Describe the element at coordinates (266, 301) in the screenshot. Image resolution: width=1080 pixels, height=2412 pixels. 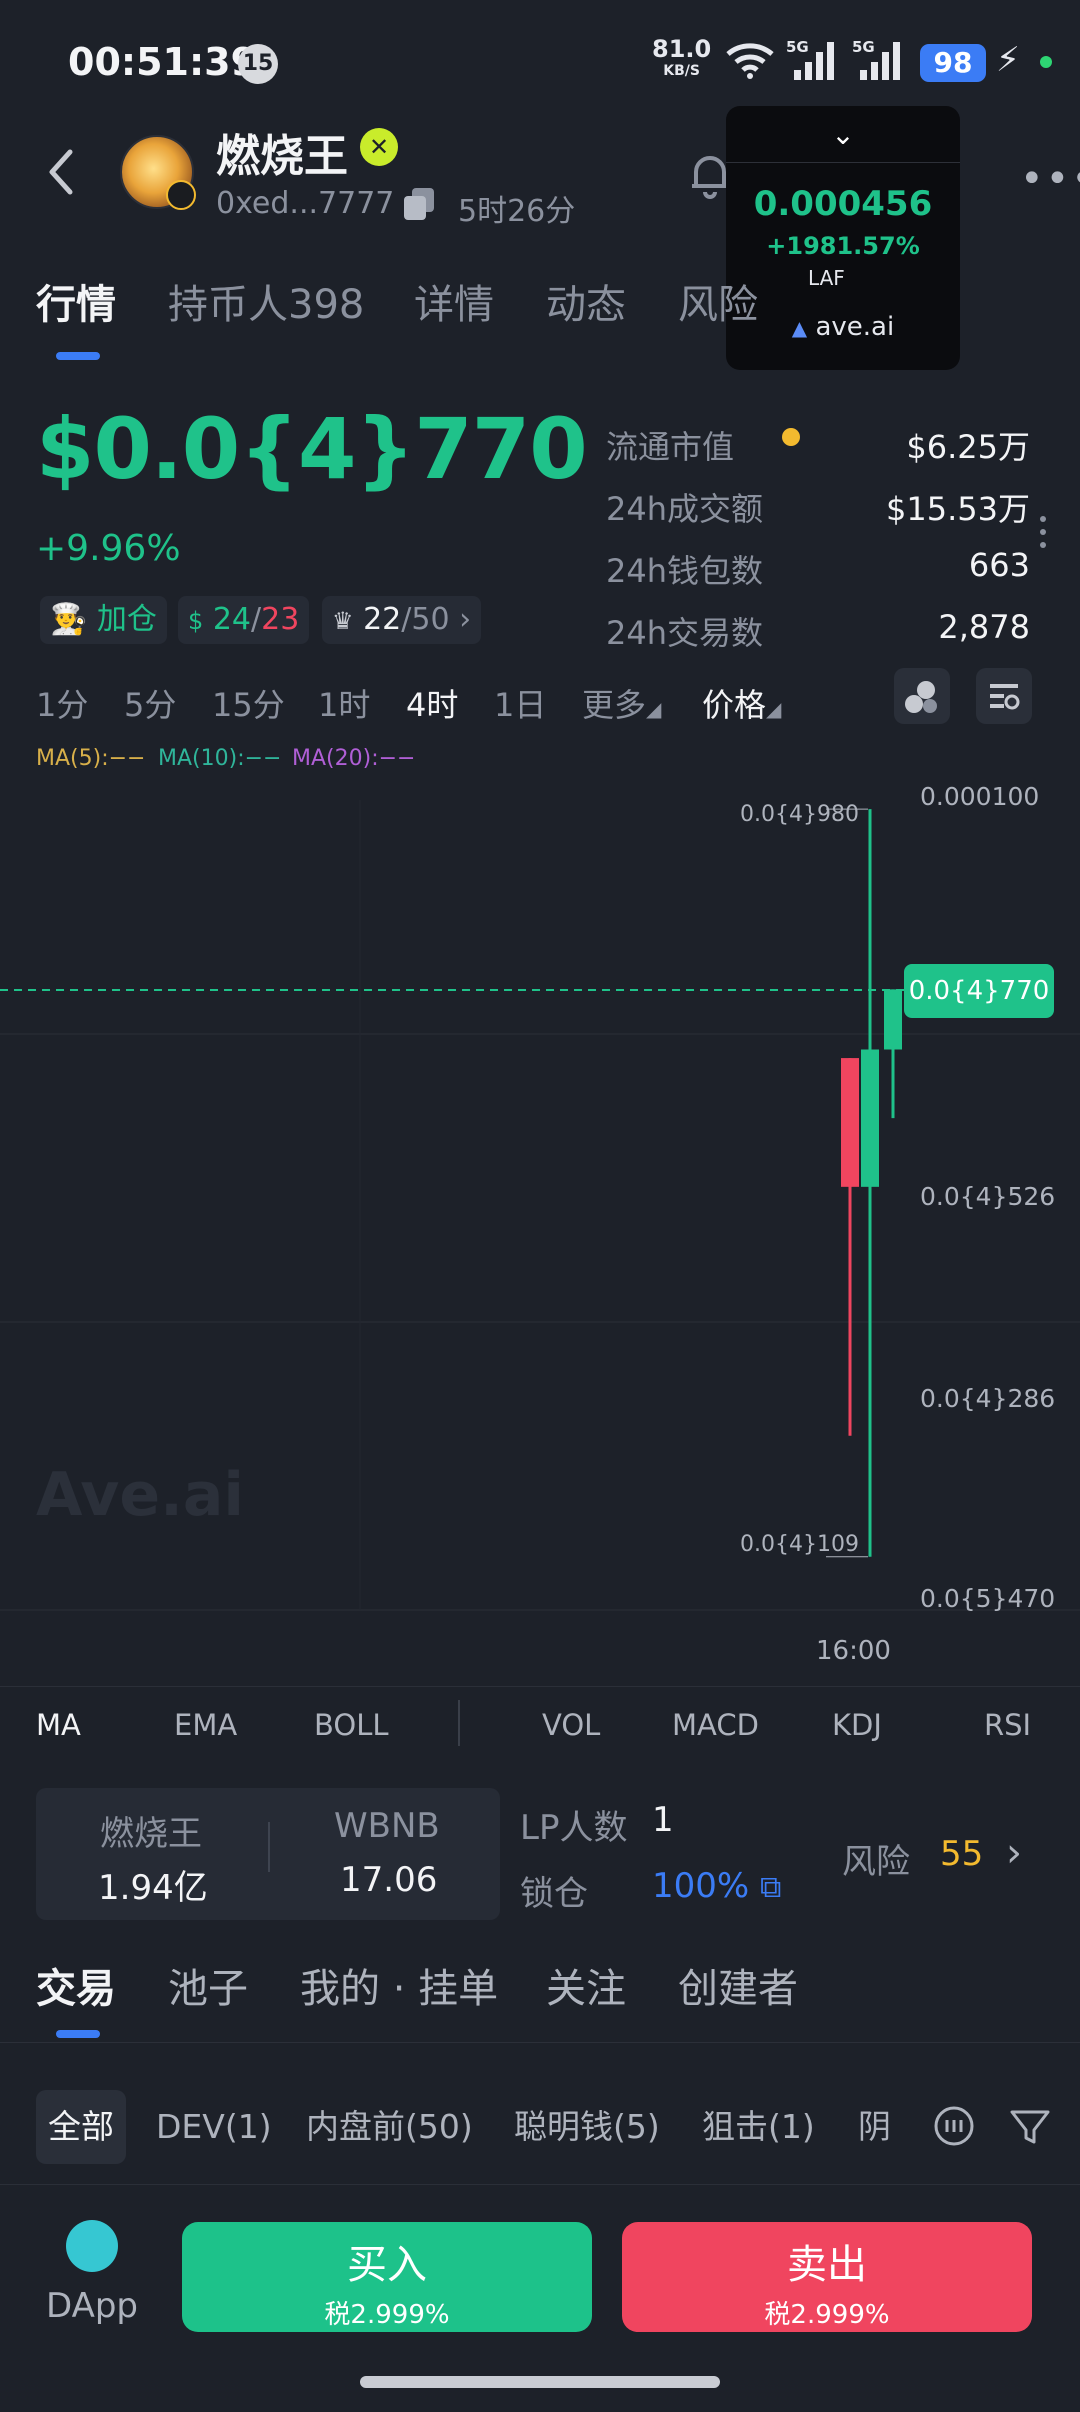
I see `tab-holders: 持币人398` at that location.